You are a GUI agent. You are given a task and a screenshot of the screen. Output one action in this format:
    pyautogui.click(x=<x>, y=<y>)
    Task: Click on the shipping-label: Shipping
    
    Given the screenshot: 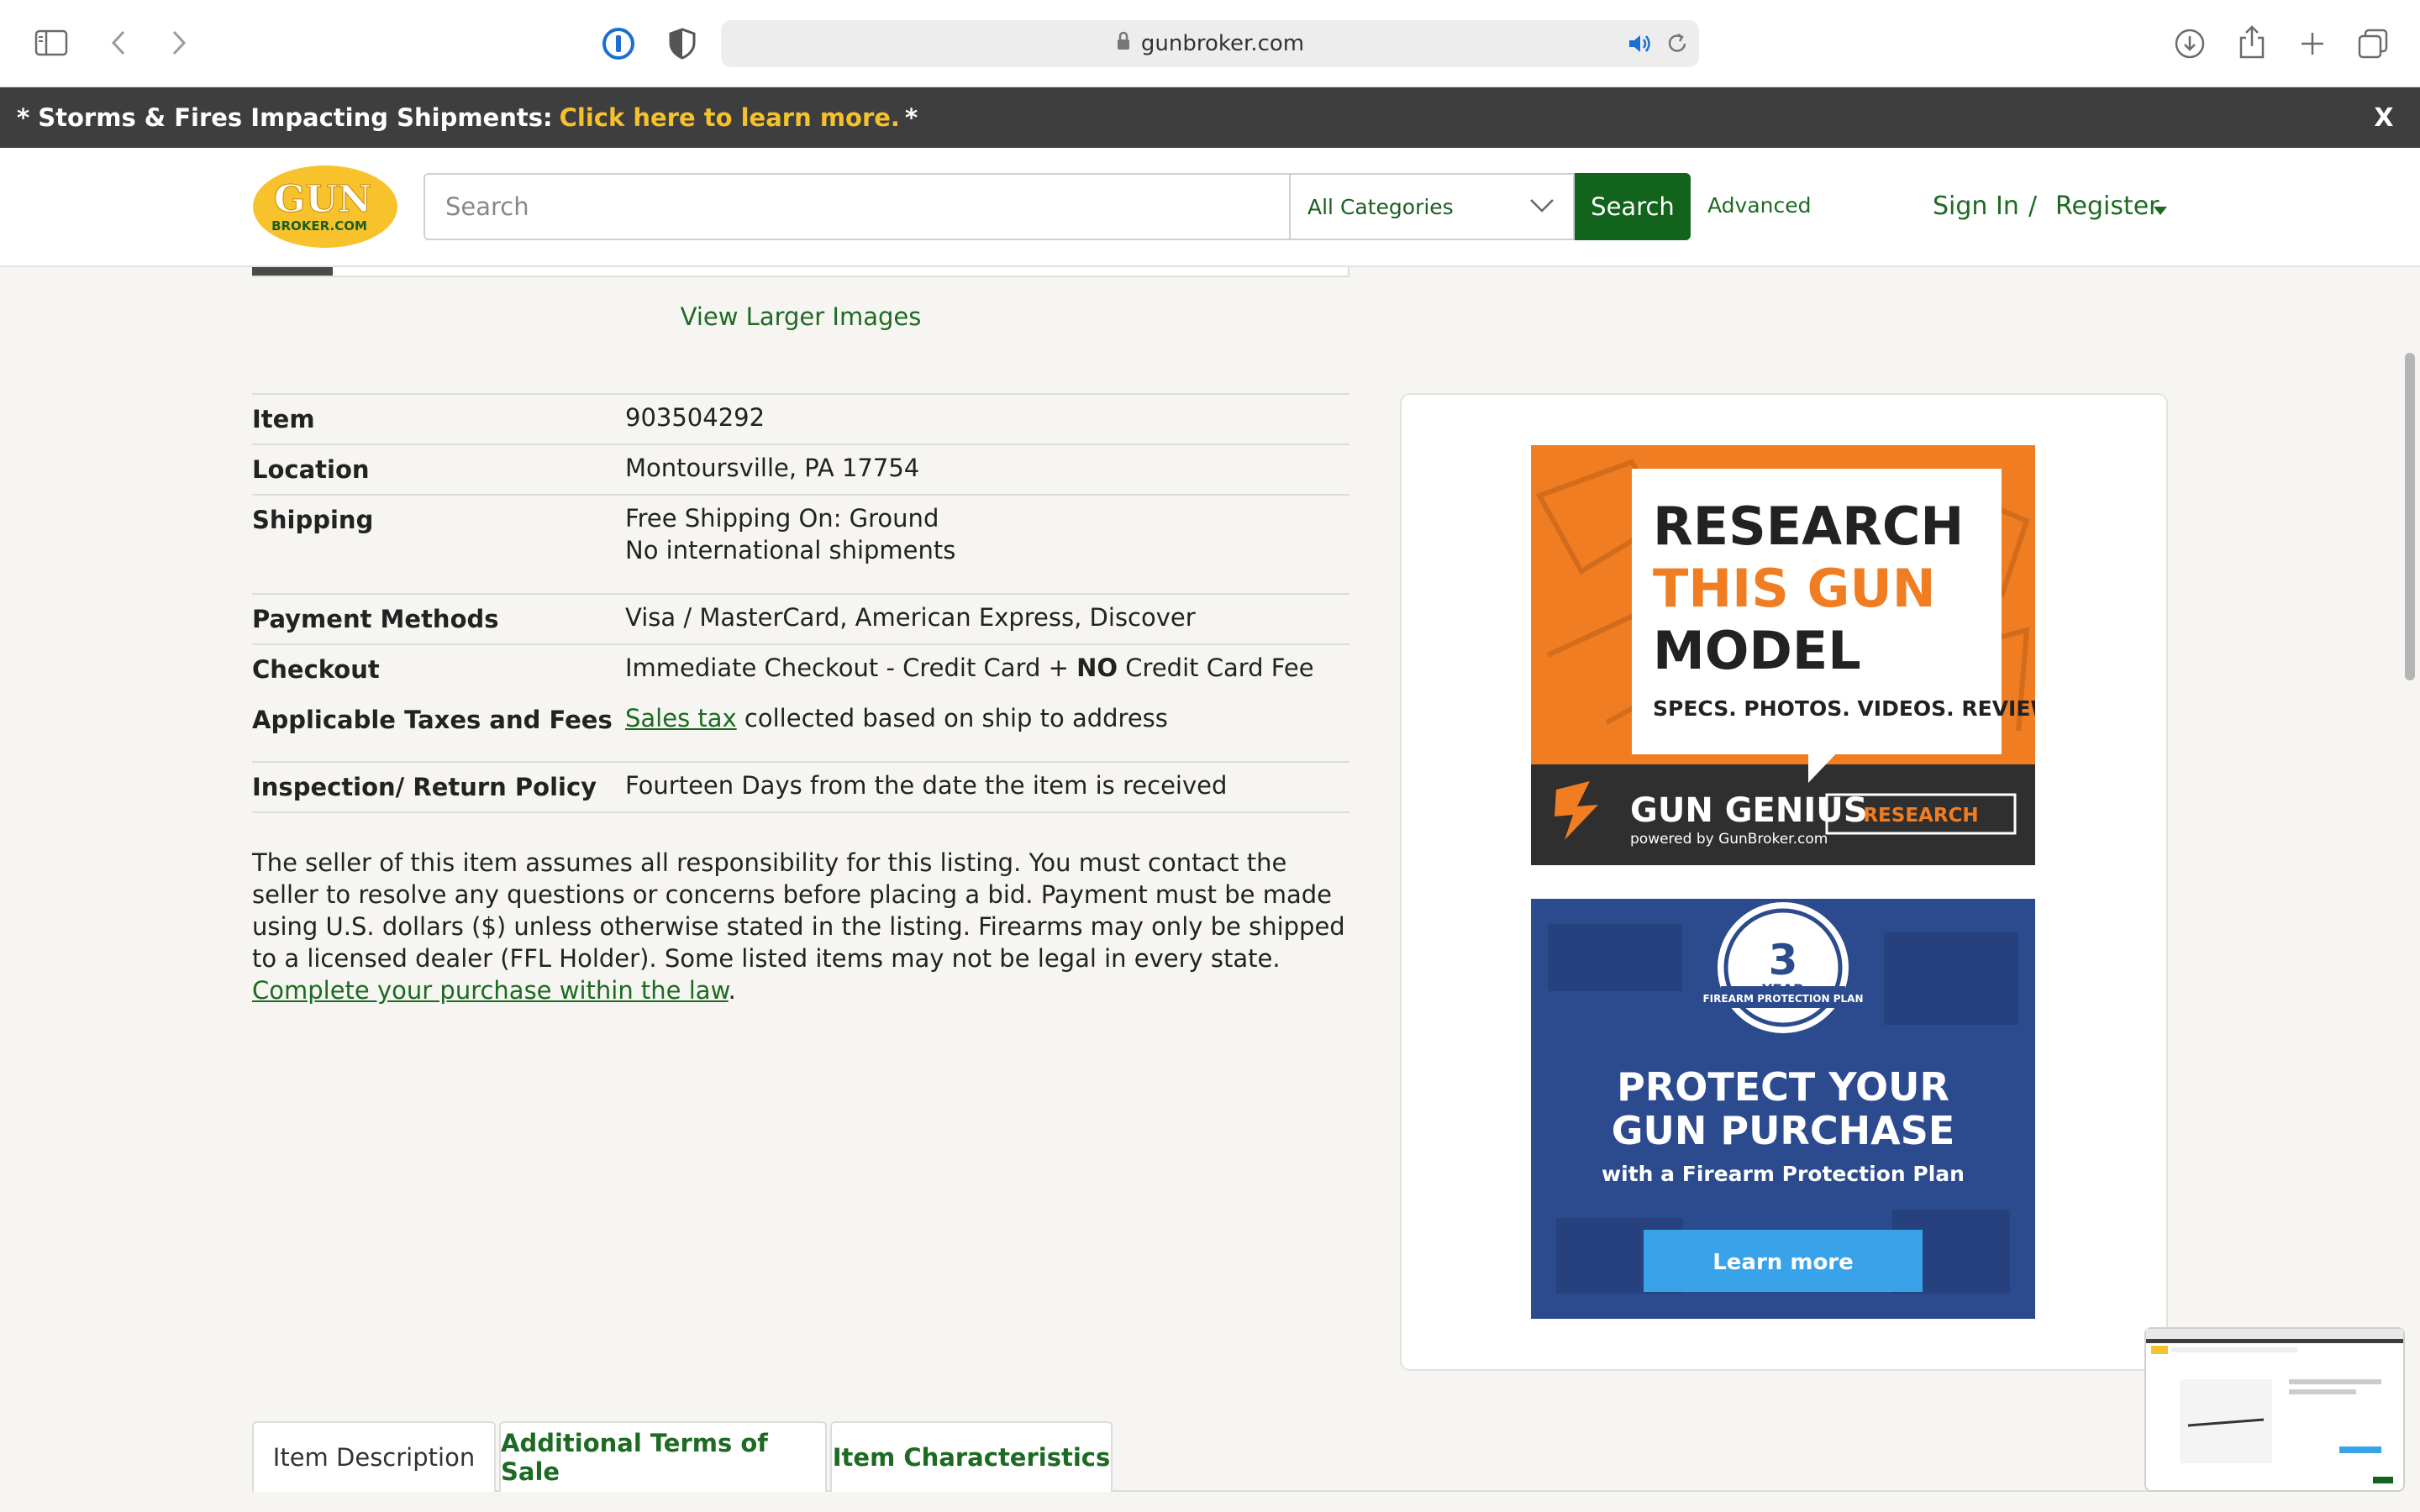 What is the action you would take?
    pyautogui.click(x=313, y=520)
    